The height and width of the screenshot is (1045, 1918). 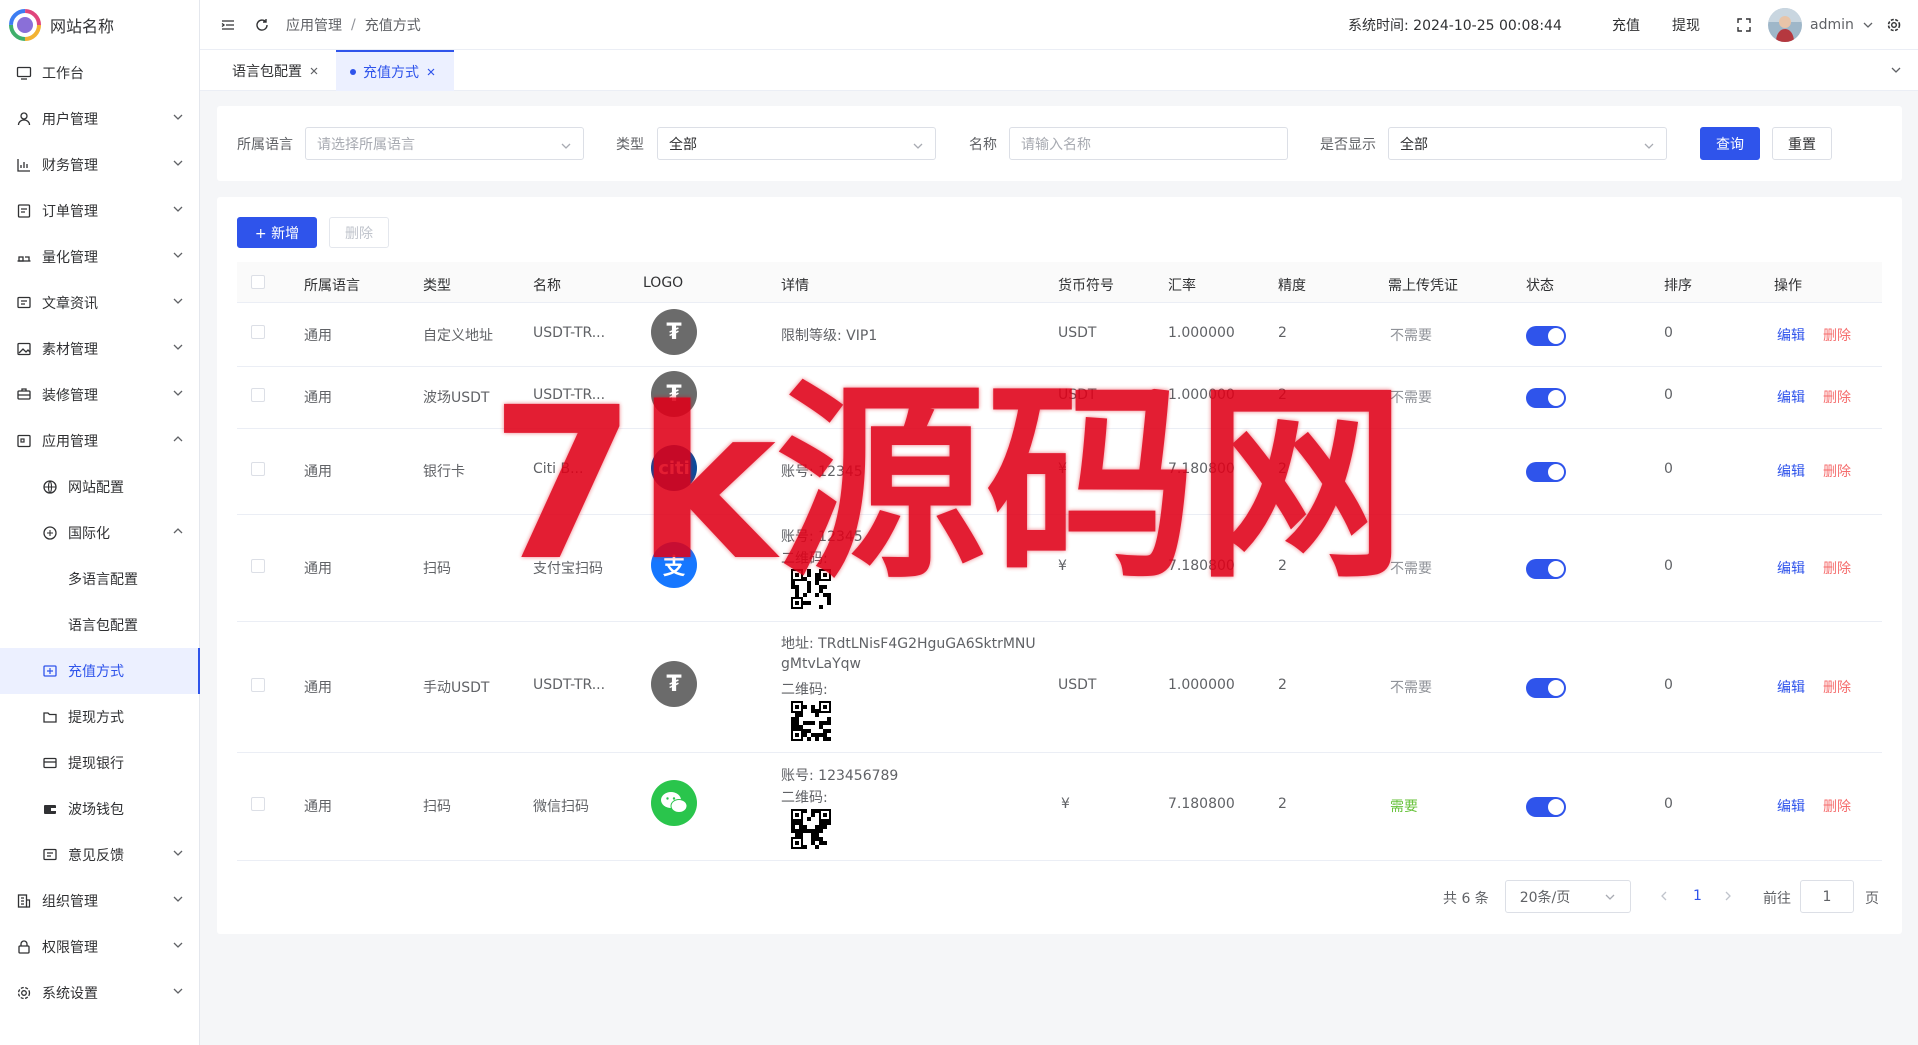 I want to click on page-number-current: 1, so click(x=1697, y=896).